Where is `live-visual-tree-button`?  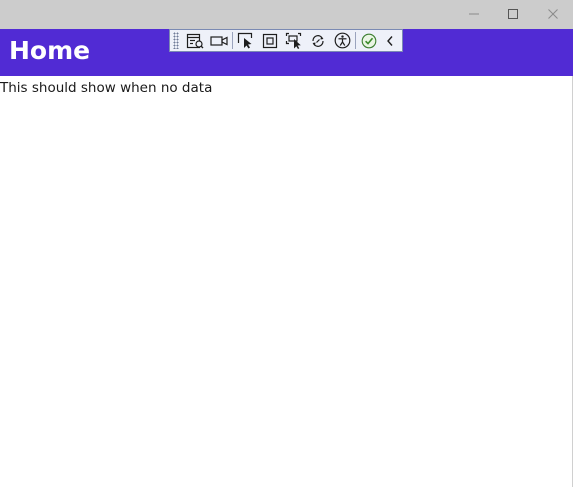
live-visual-tree-button is located at coordinates (195, 40).